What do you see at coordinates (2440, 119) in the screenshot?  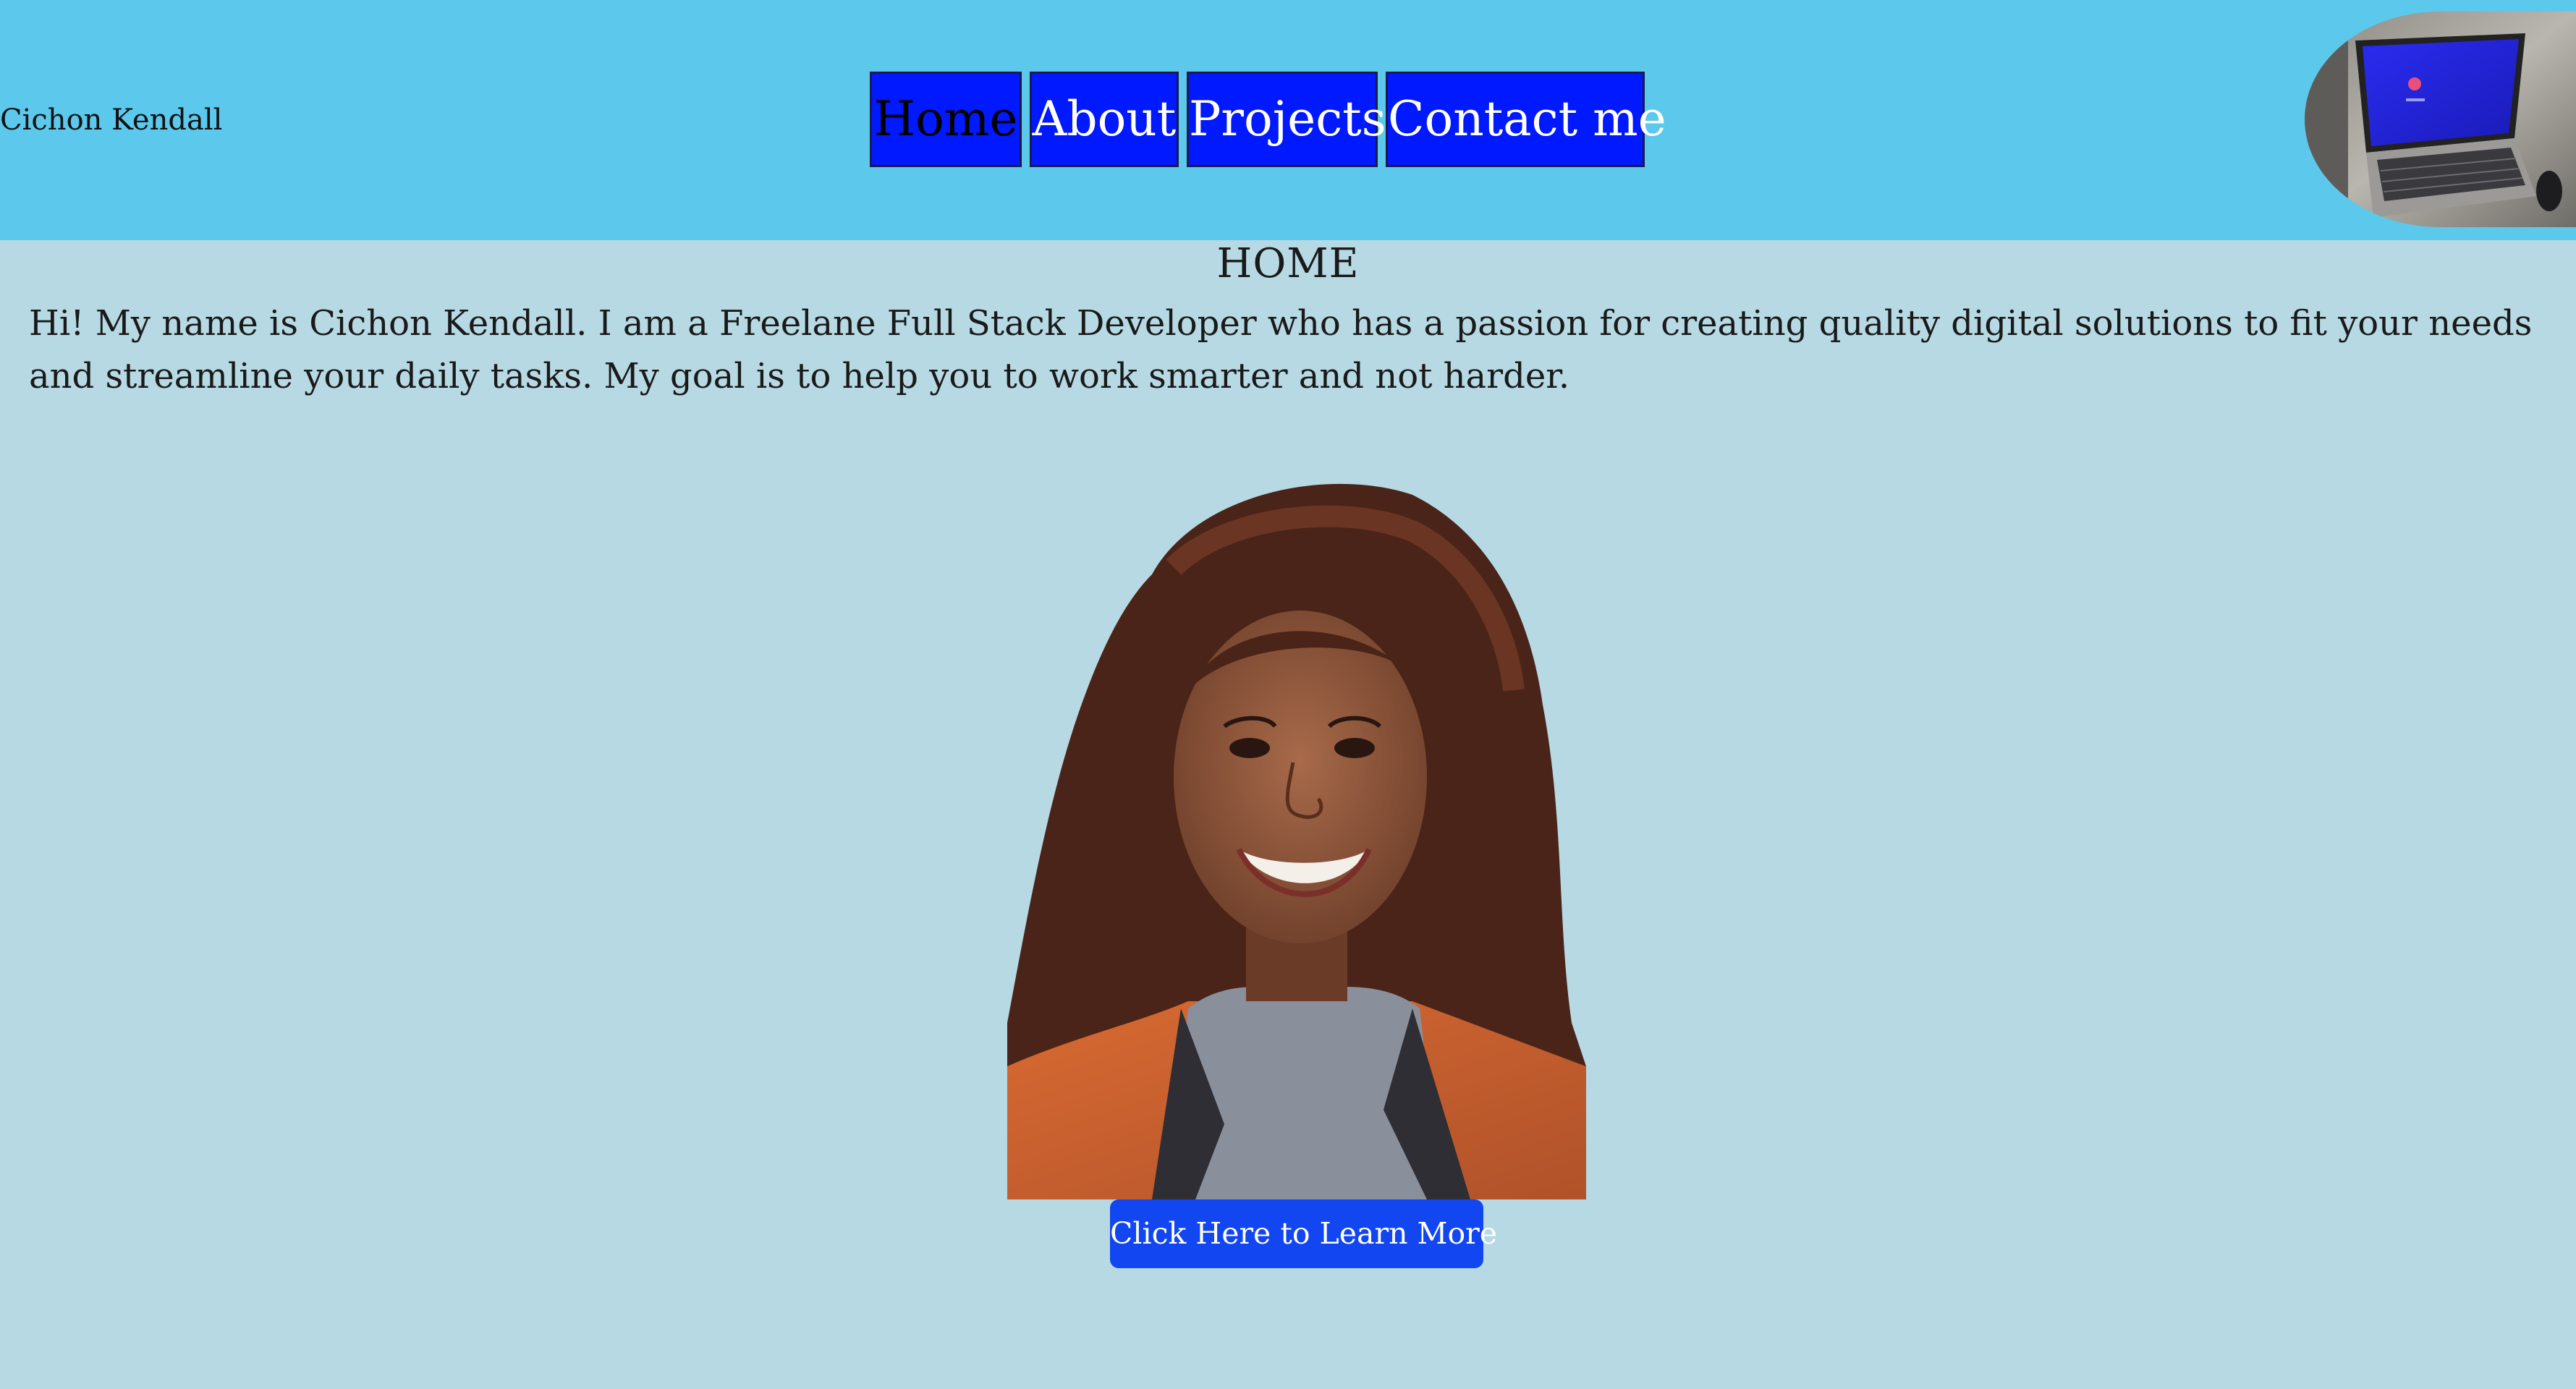 I see `laptop-photo-icon` at bounding box center [2440, 119].